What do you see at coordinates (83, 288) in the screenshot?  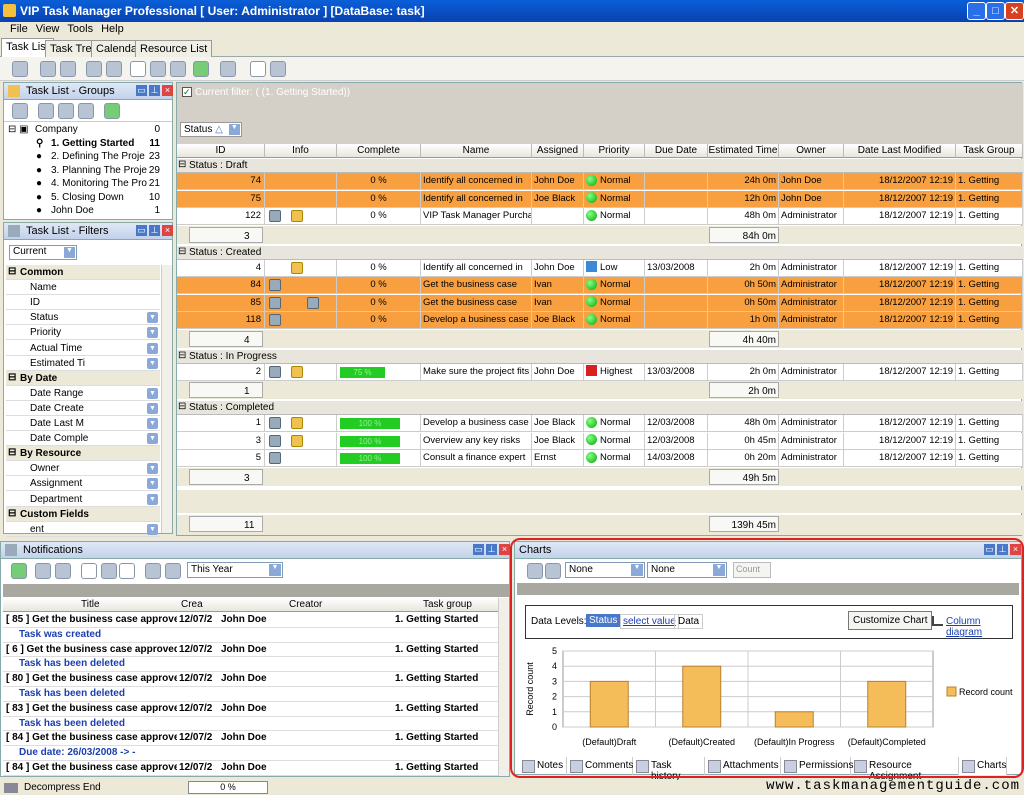 I see `filter-row: Name` at bounding box center [83, 288].